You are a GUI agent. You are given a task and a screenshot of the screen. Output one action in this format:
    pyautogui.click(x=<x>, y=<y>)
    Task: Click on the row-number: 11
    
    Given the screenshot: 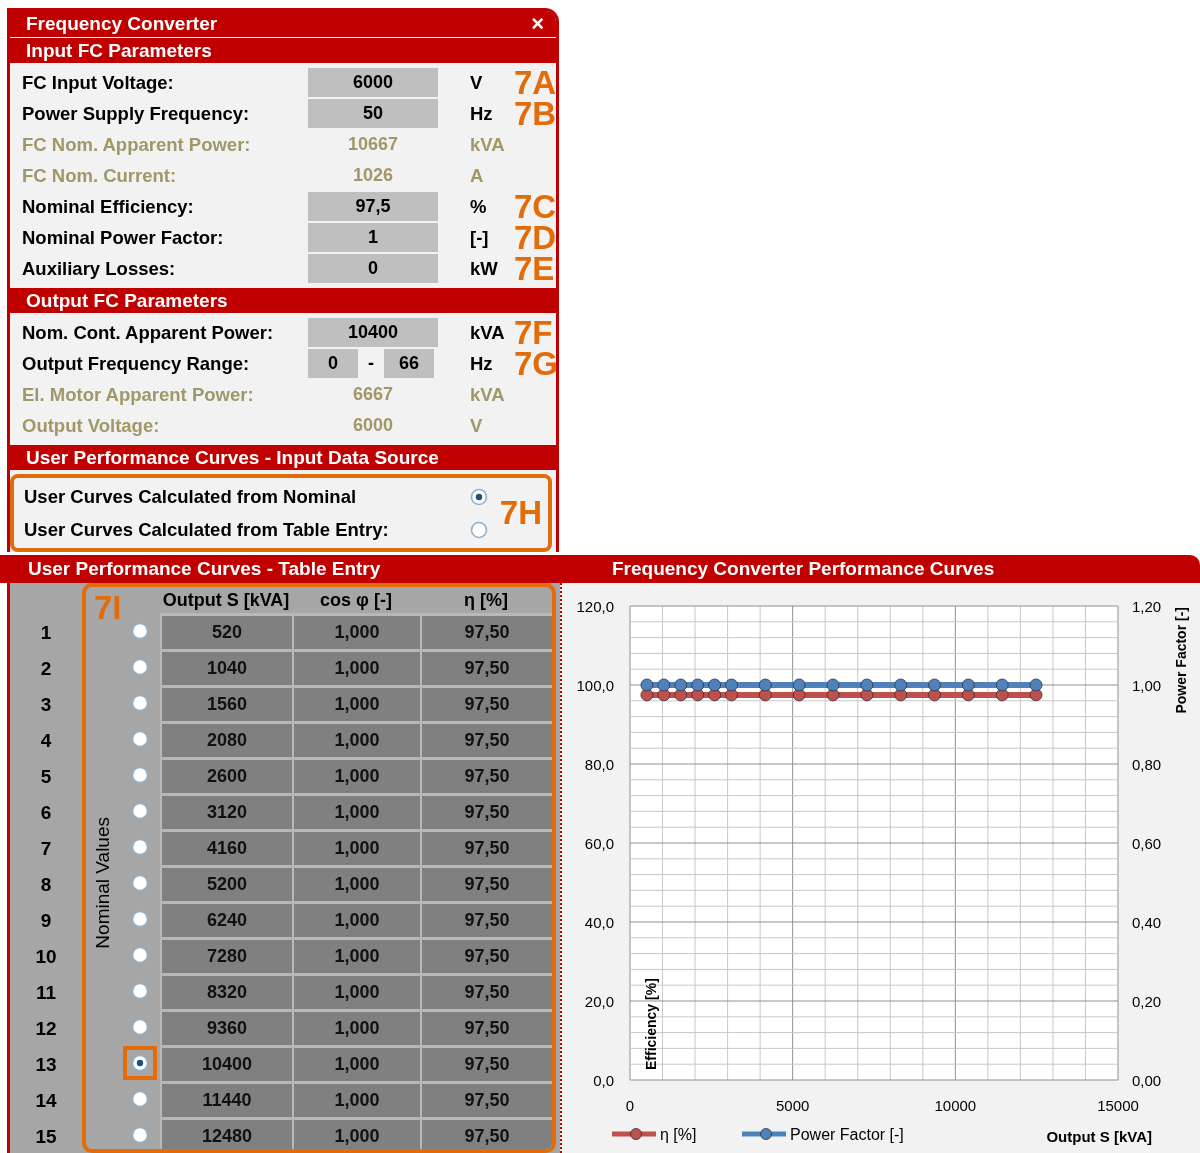 What is the action you would take?
    pyautogui.click(x=46, y=993)
    